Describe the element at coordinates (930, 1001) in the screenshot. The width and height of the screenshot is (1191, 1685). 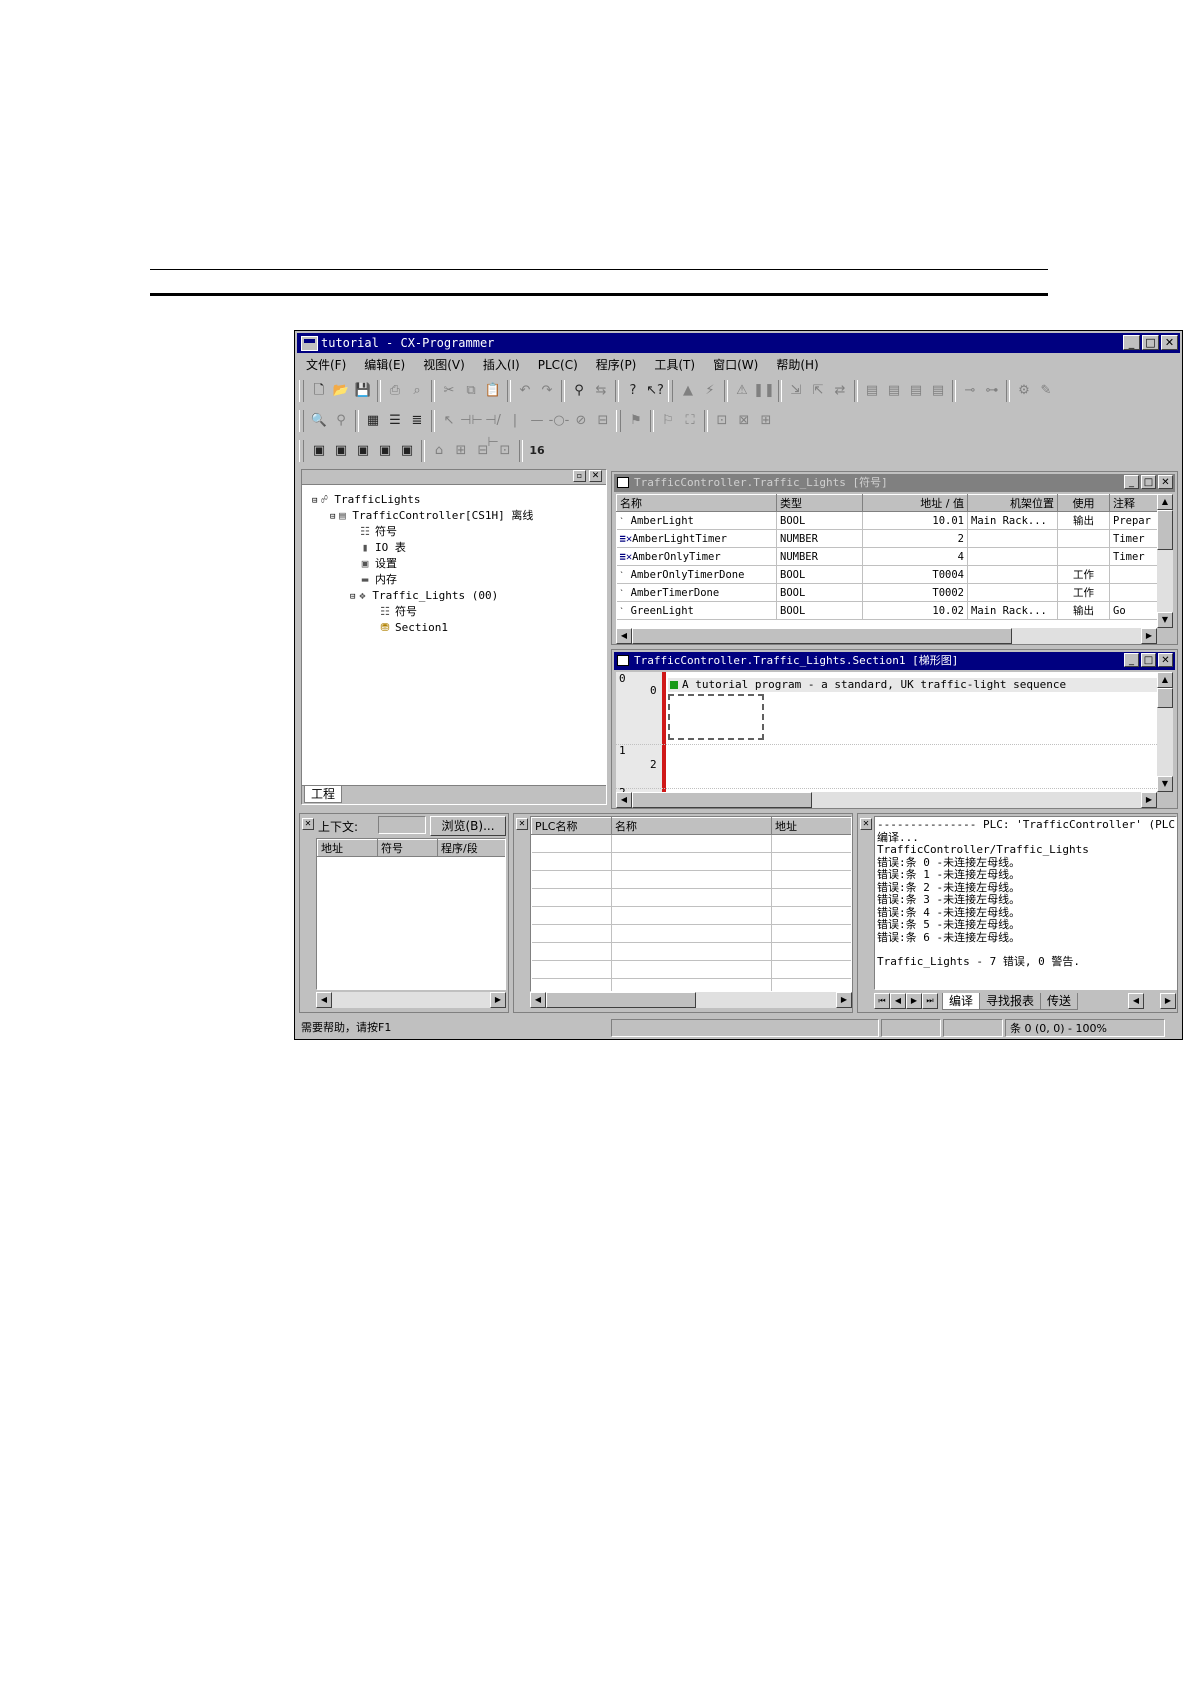
I see `tab-last-button: ⏭` at that location.